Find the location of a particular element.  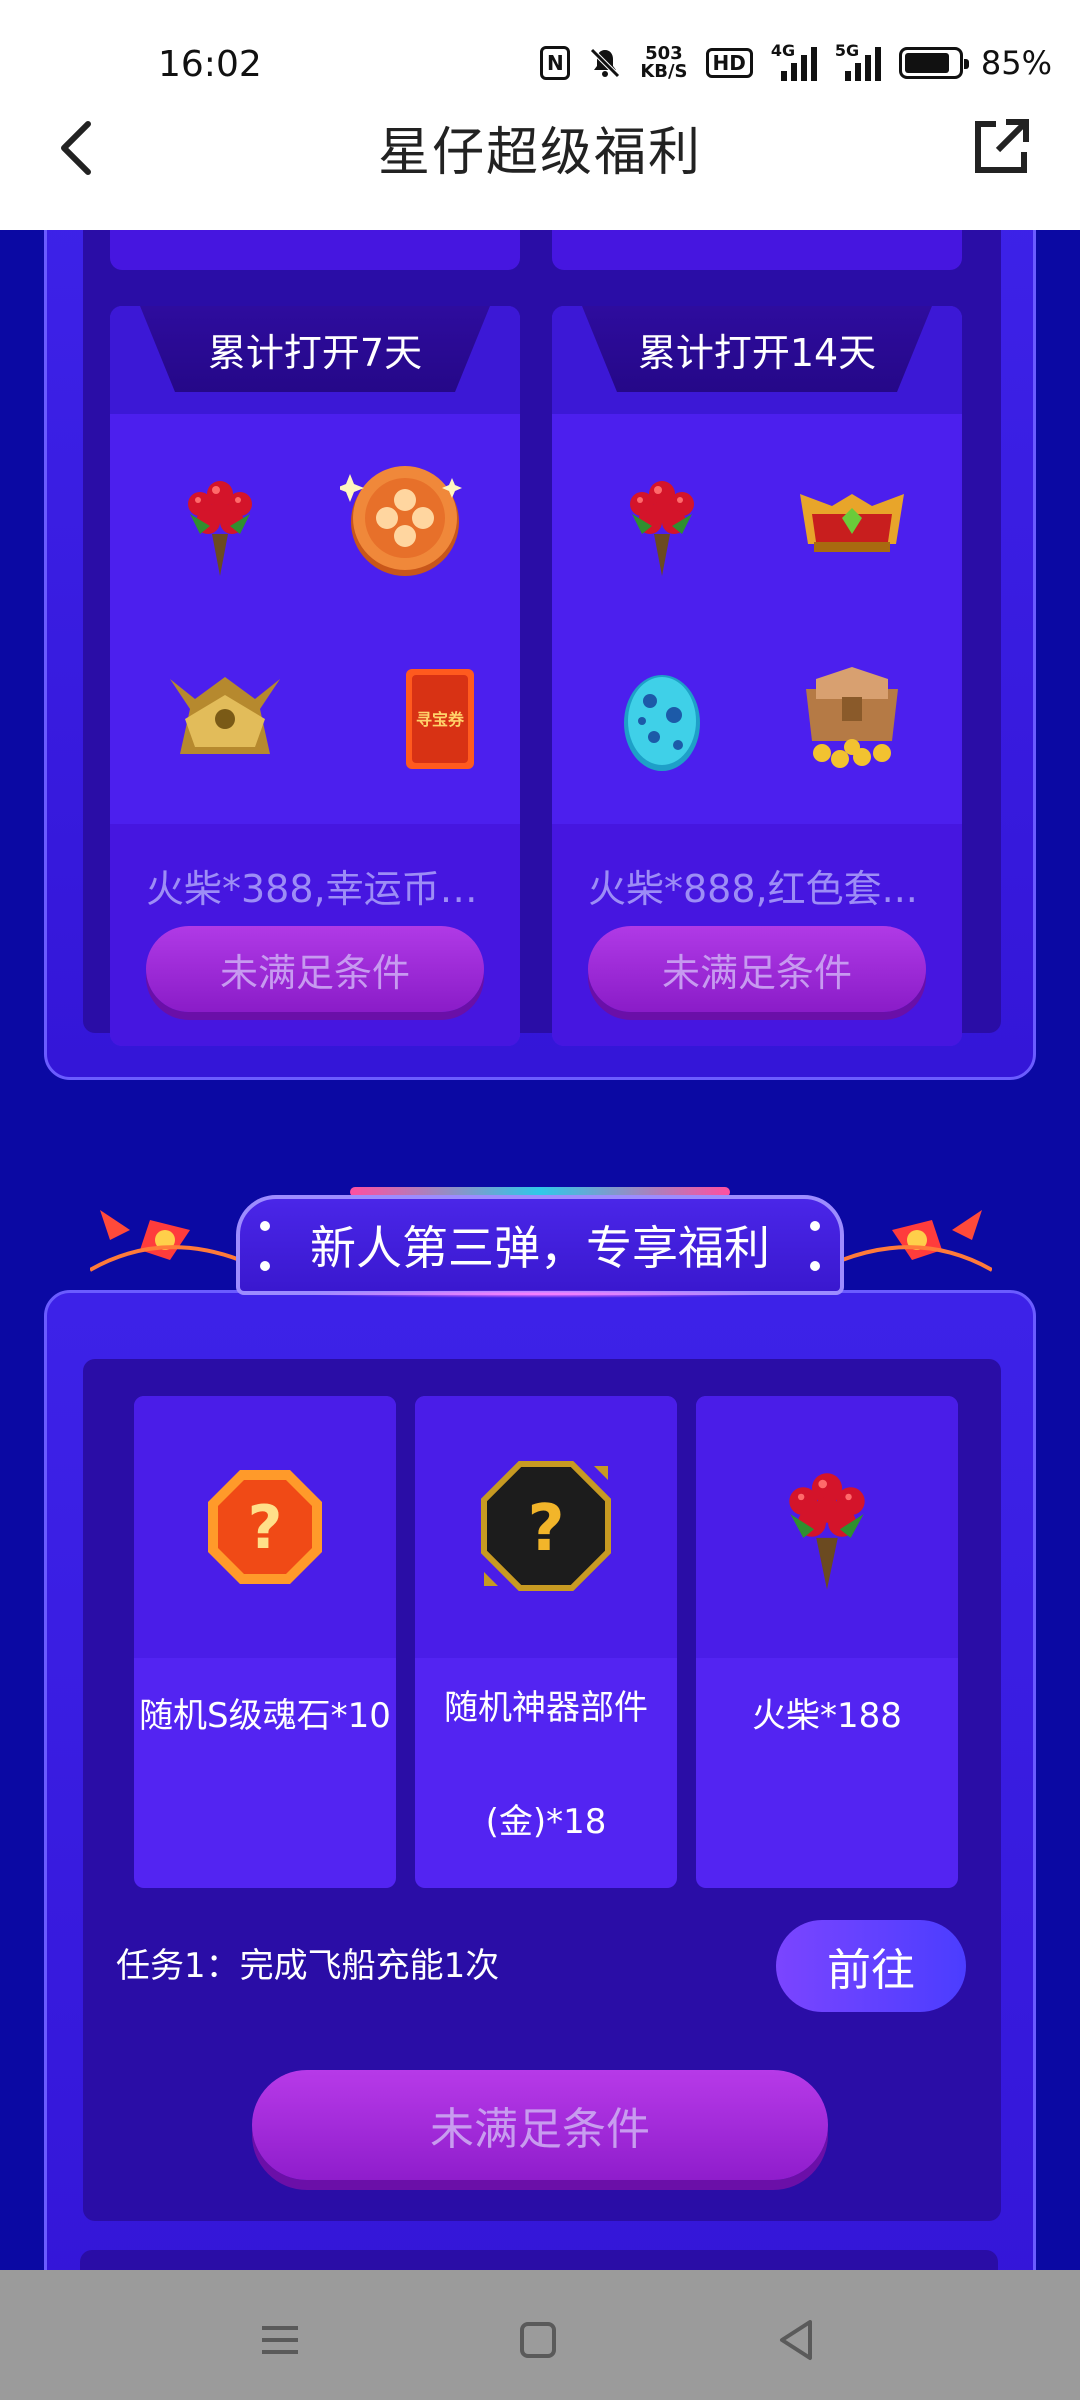

task-description: 任务1：完成飞船充能1次 is located at coordinates (308, 1966).